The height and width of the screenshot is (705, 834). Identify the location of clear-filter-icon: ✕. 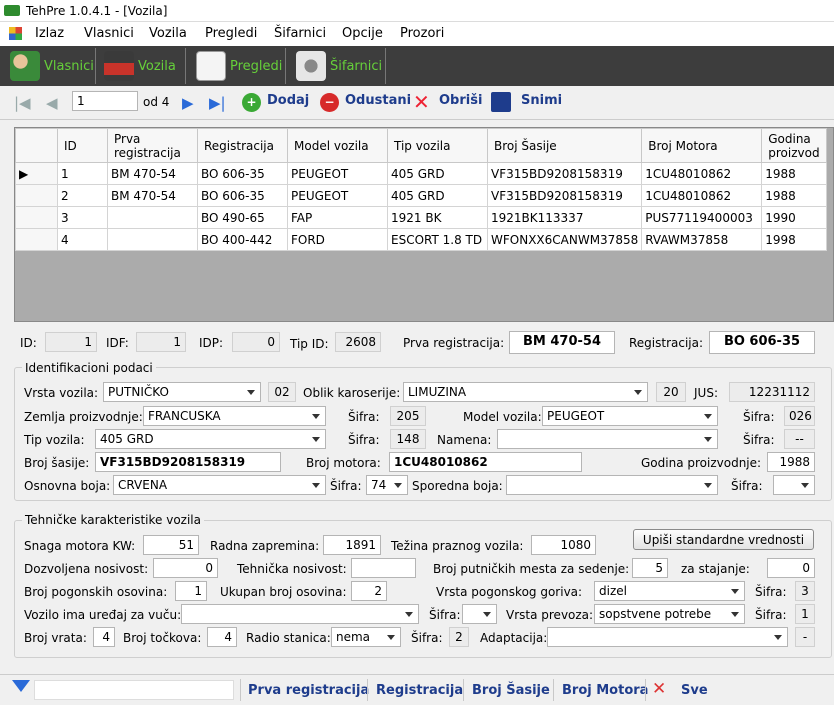
(659, 689).